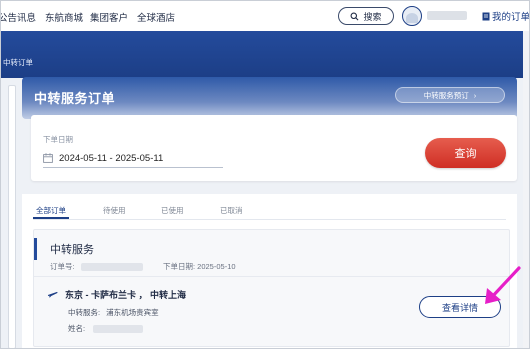  What do you see at coordinates (52, 294) in the screenshot?
I see `airplane-icon` at bounding box center [52, 294].